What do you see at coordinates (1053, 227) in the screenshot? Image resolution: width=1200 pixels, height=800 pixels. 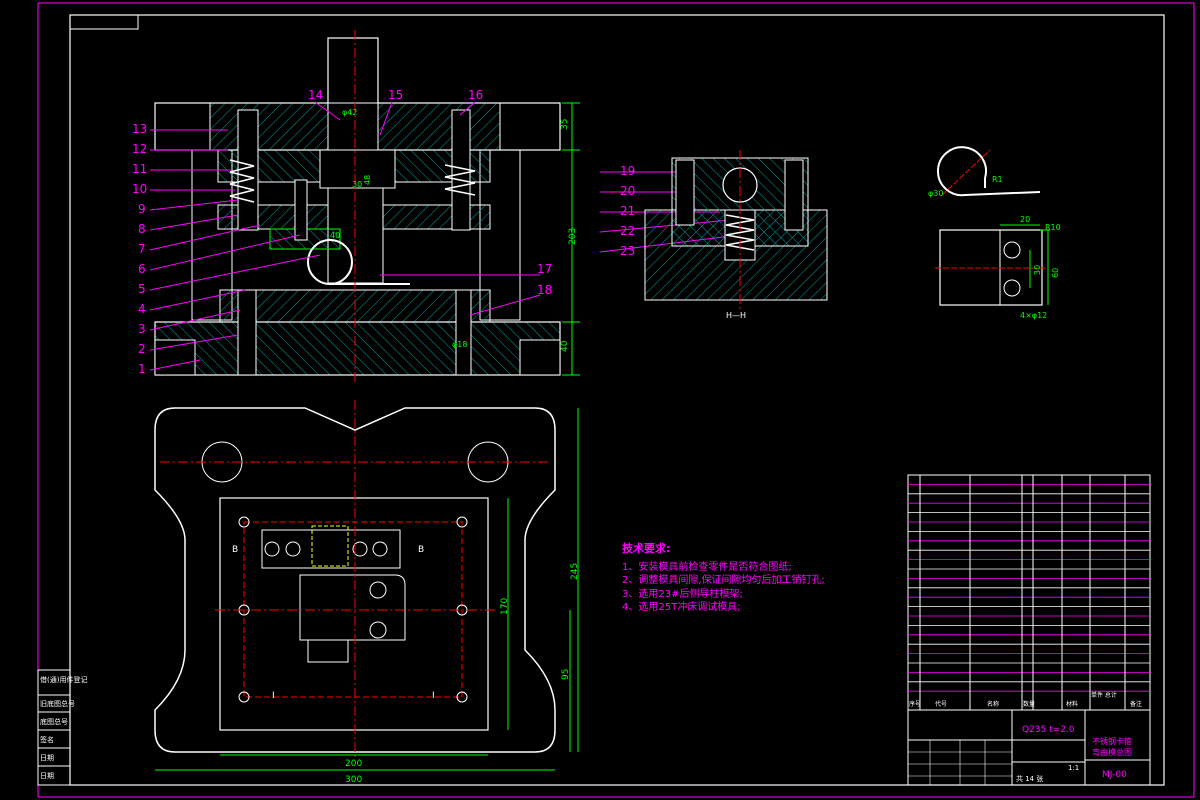 I see `dim-r10: R10` at bounding box center [1053, 227].